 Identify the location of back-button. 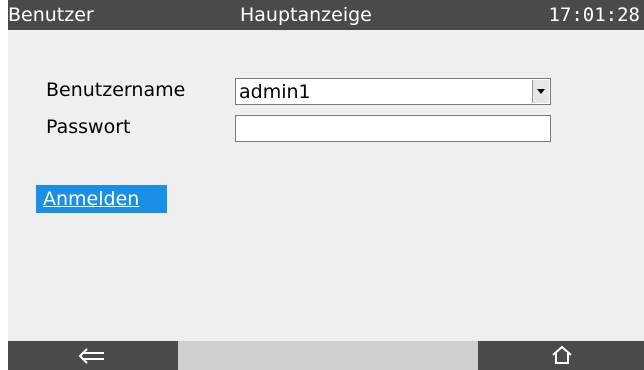
(93, 355).